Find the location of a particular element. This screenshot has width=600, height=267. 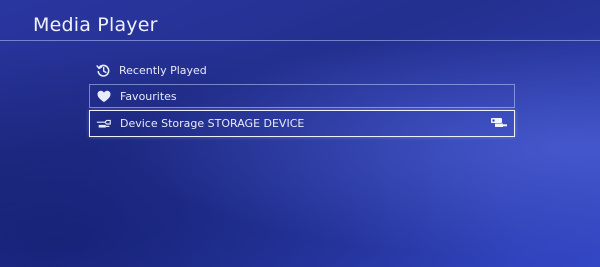

menu-item-label: Favourites is located at coordinates (148, 96).